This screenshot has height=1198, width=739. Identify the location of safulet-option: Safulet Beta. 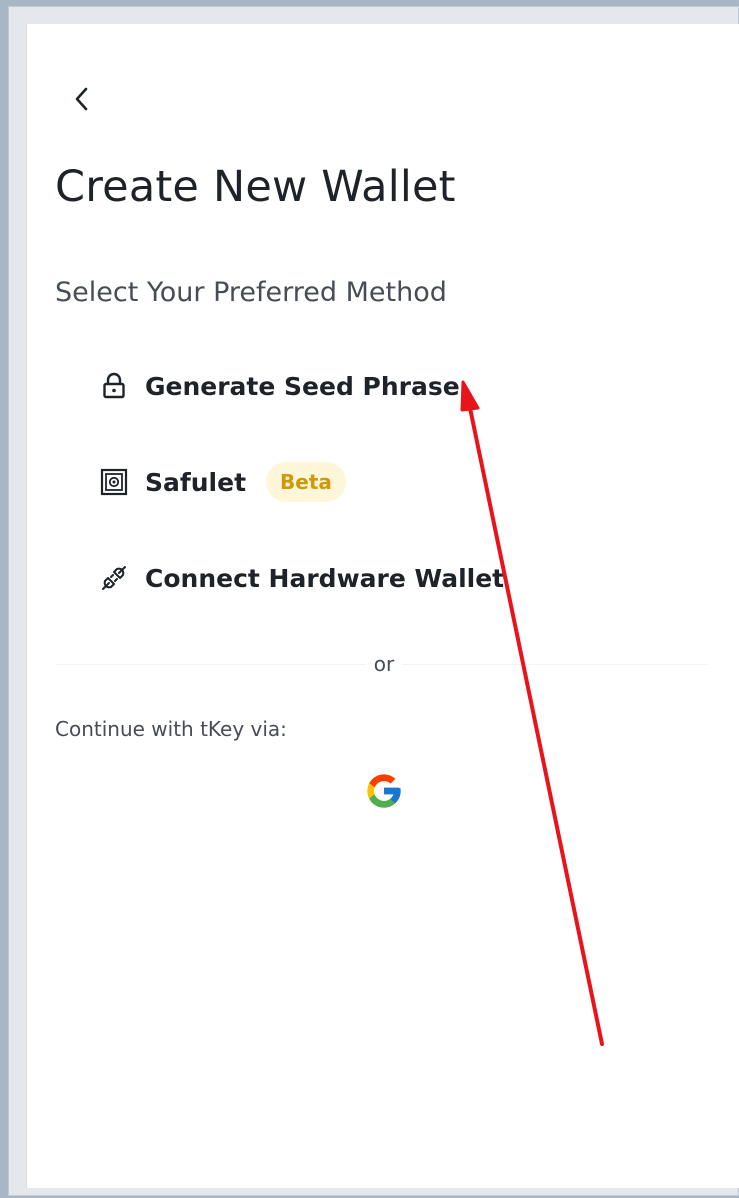
(222, 482).